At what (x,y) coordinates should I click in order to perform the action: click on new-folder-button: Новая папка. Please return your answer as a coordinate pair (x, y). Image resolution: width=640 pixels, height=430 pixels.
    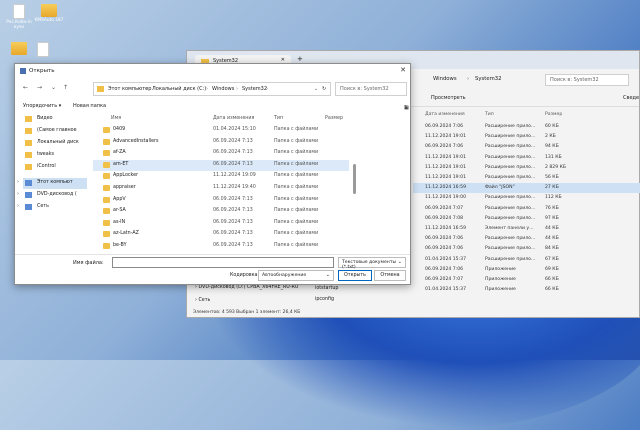
    Looking at the image, I should click on (89, 106).